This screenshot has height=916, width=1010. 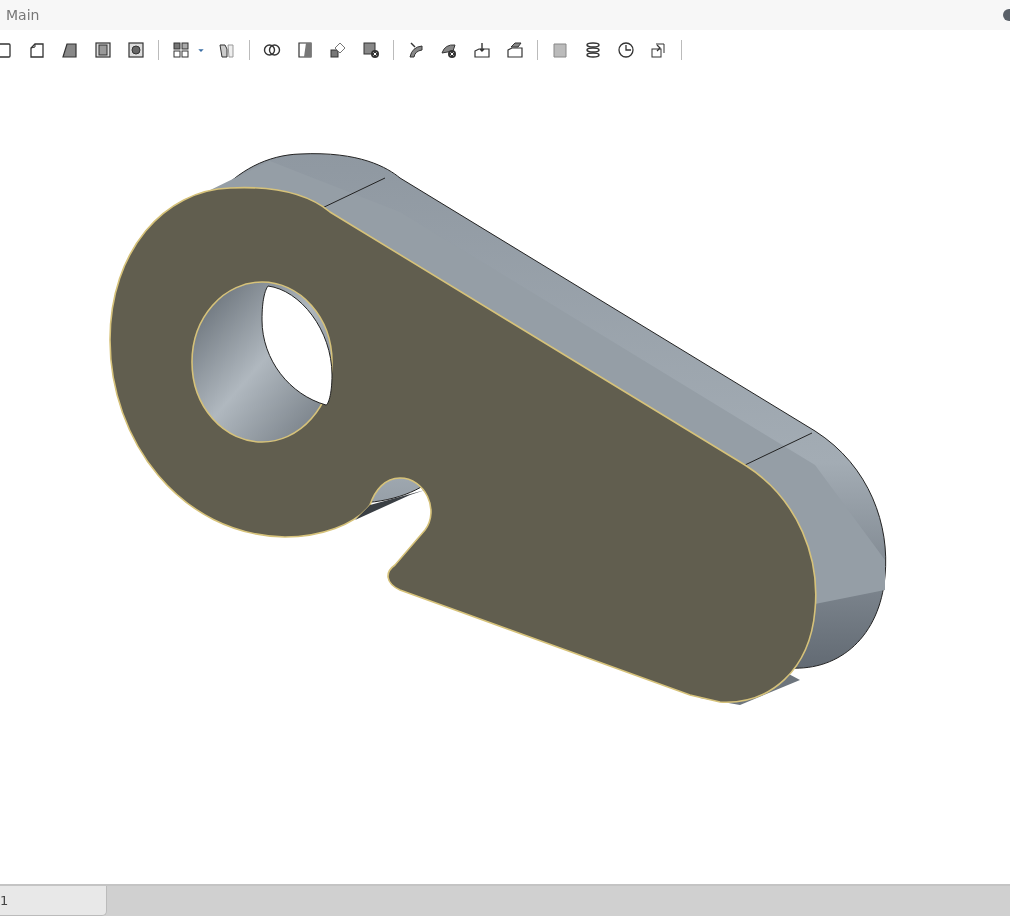 What do you see at coordinates (136, 50) in the screenshot?
I see `hole-tool-icon` at bounding box center [136, 50].